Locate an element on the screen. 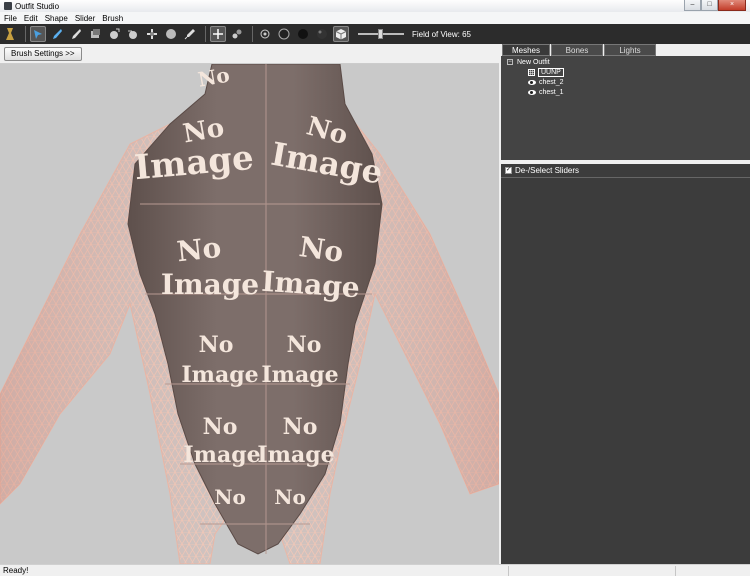 Image resolution: width=750 pixels, height=576 pixels. fov-slider-thumb is located at coordinates (380, 34).